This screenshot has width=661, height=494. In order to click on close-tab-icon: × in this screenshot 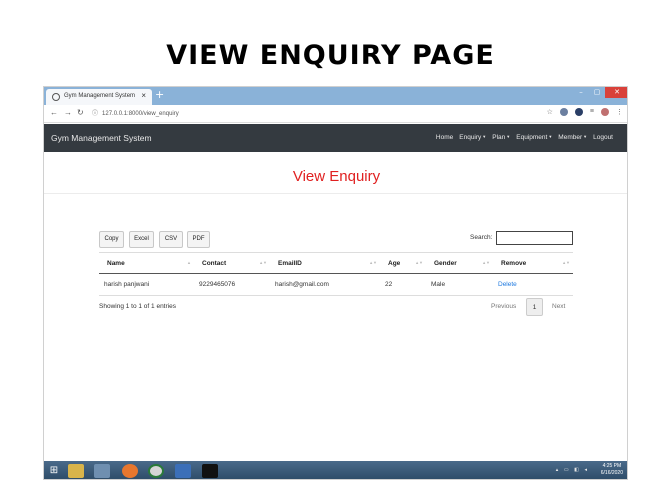, I will do `click(143, 95)`.